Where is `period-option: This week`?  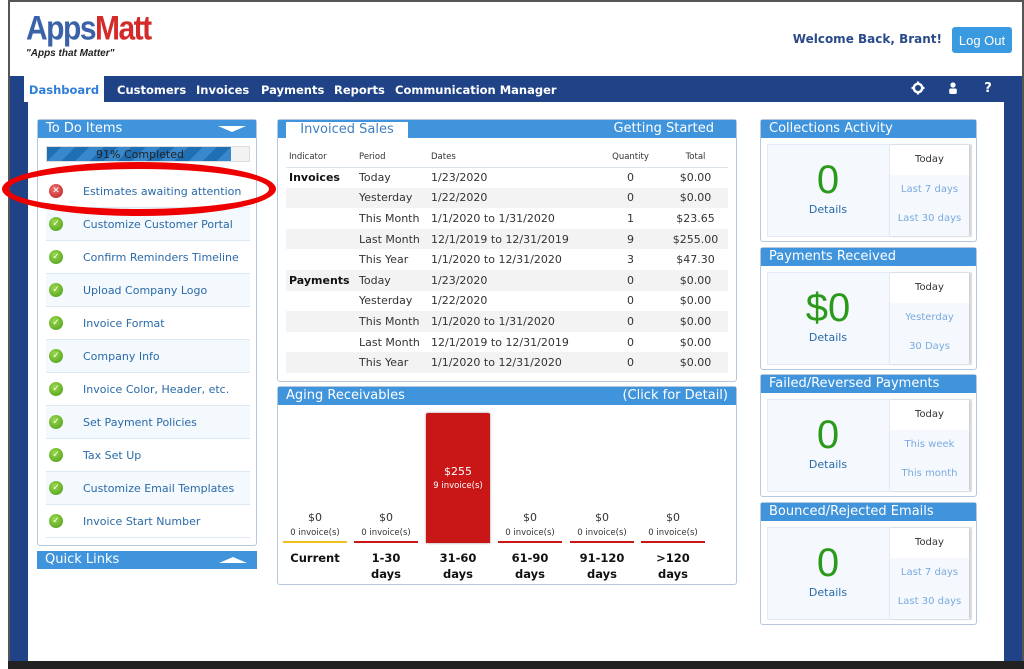
period-option: This week is located at coordinates (929, 445).